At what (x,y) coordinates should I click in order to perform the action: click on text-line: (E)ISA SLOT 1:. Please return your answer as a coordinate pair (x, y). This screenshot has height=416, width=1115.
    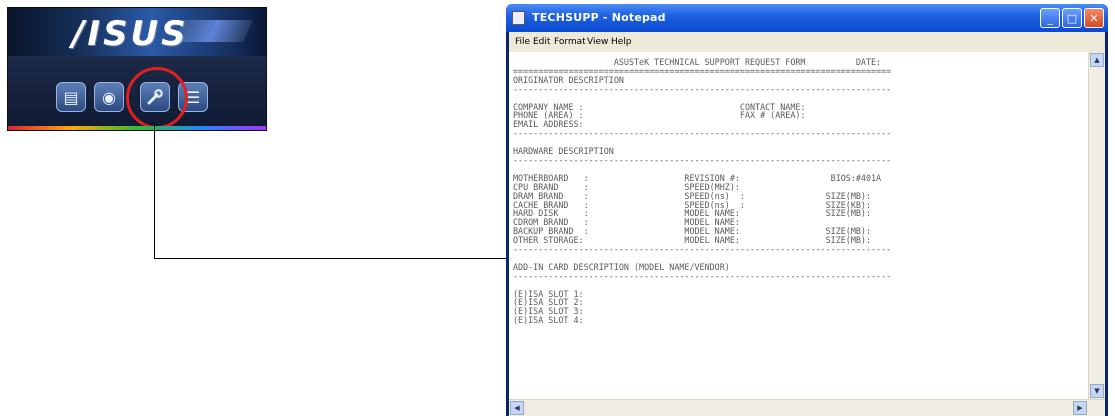
    Looking at the image, I should click on (548, 293).